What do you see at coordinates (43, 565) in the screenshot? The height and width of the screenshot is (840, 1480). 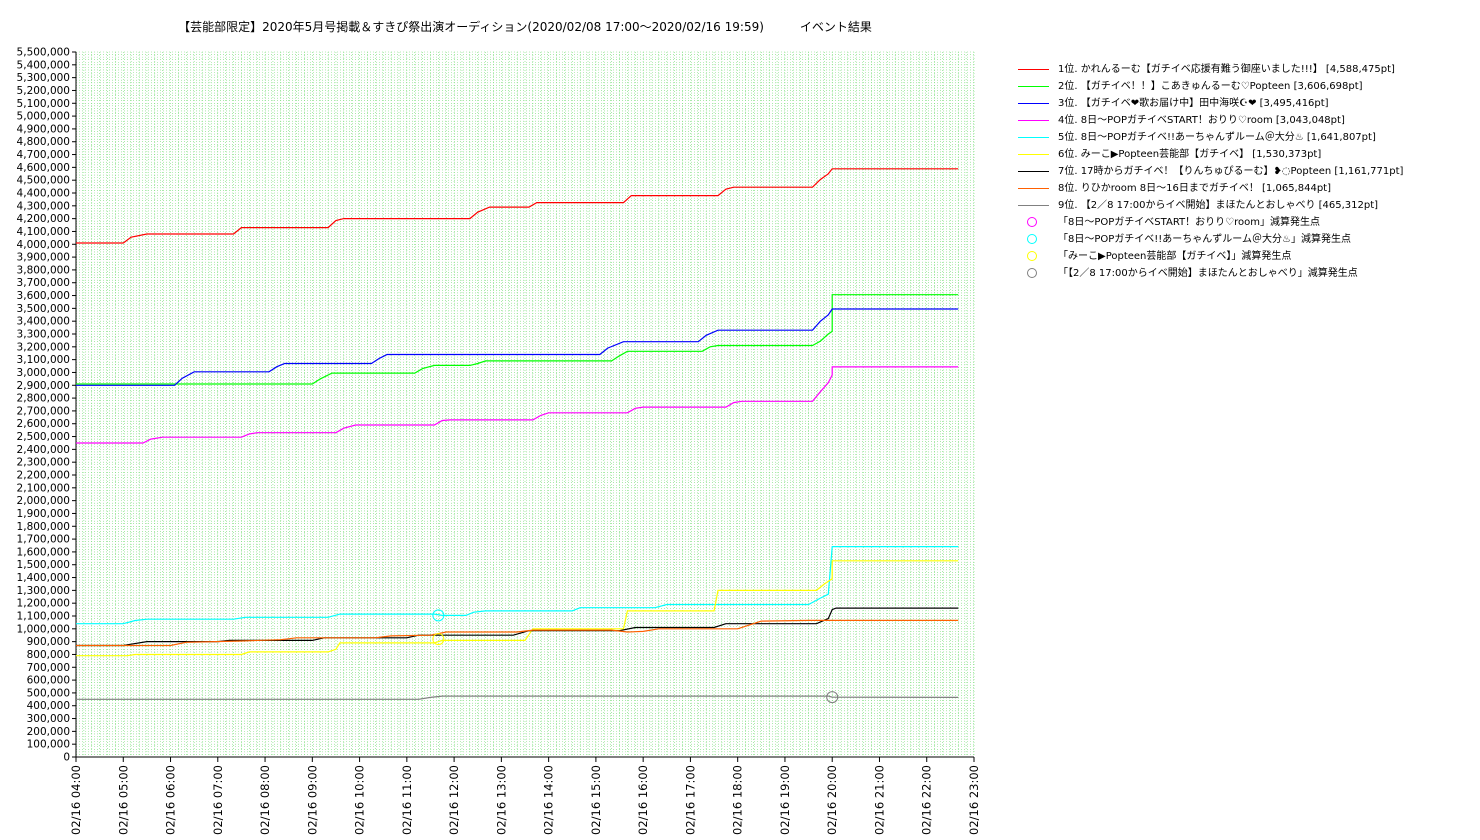 I see `y-tick-label: 1,500,000` at bounding box center [43, 565].